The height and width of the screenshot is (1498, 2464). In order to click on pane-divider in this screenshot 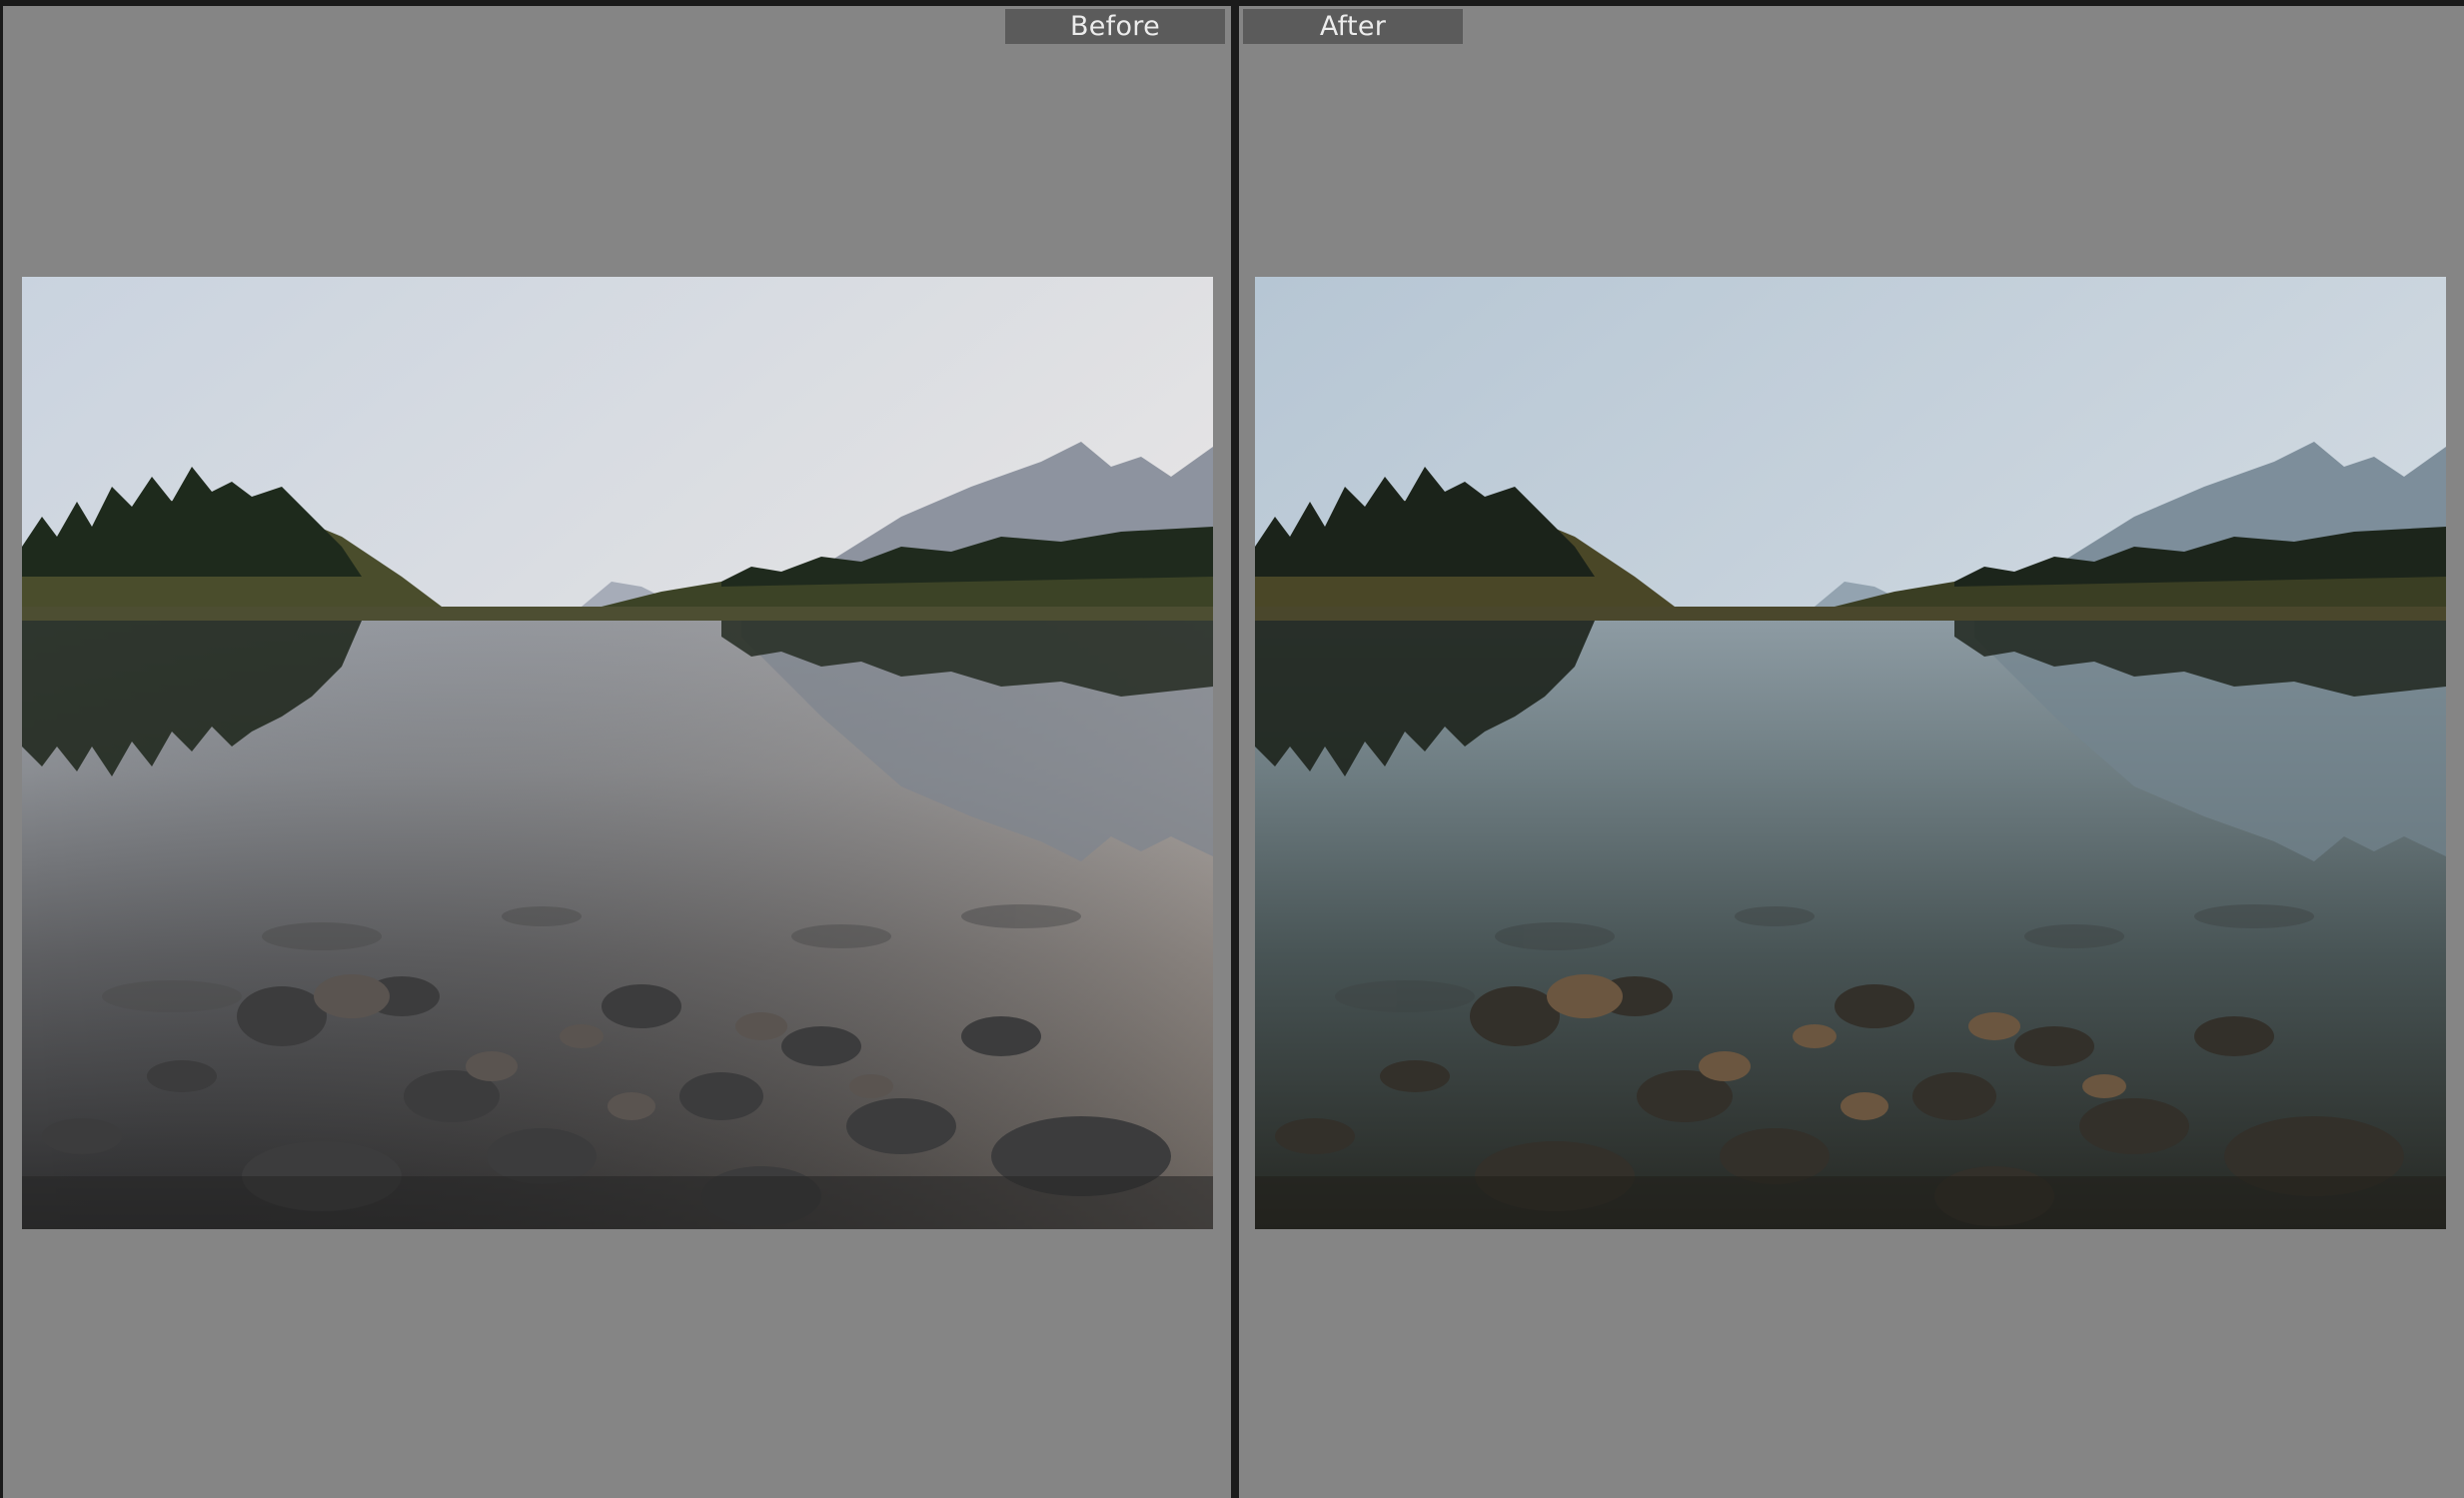, I will do `click(1235, 749)`.